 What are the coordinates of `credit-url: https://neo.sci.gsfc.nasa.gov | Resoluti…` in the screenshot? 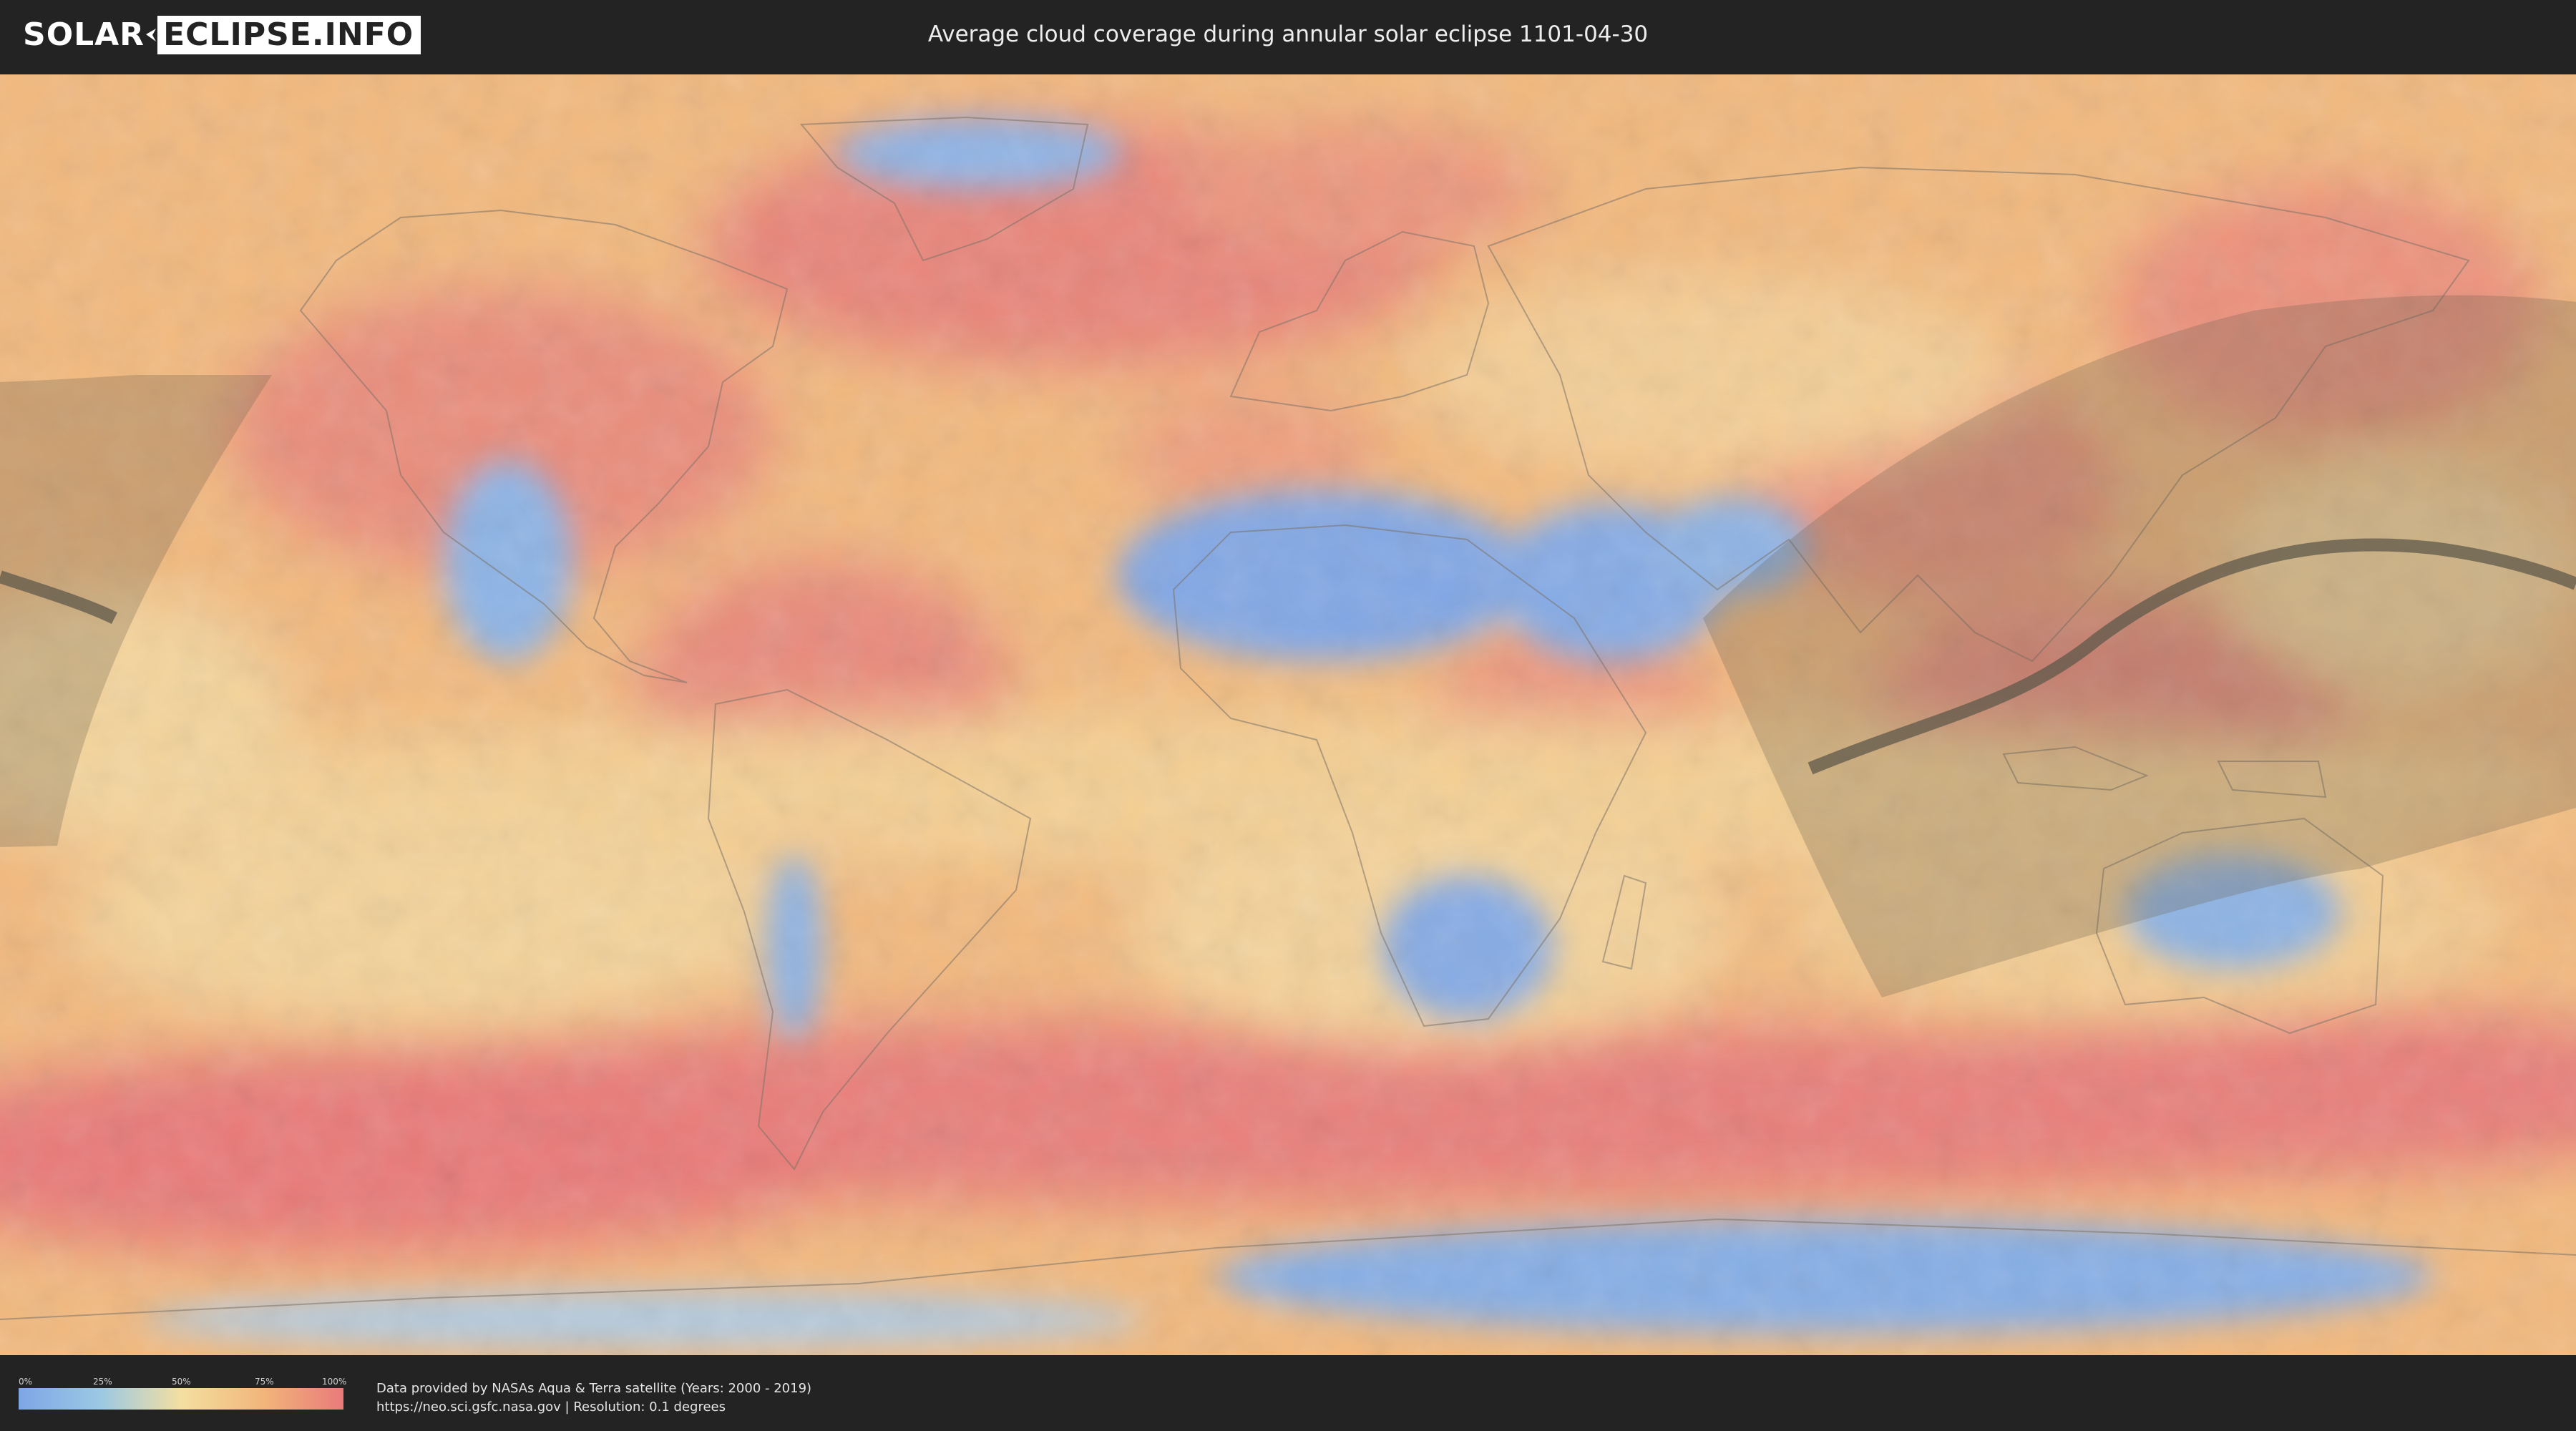 It's located at (593, 1407).